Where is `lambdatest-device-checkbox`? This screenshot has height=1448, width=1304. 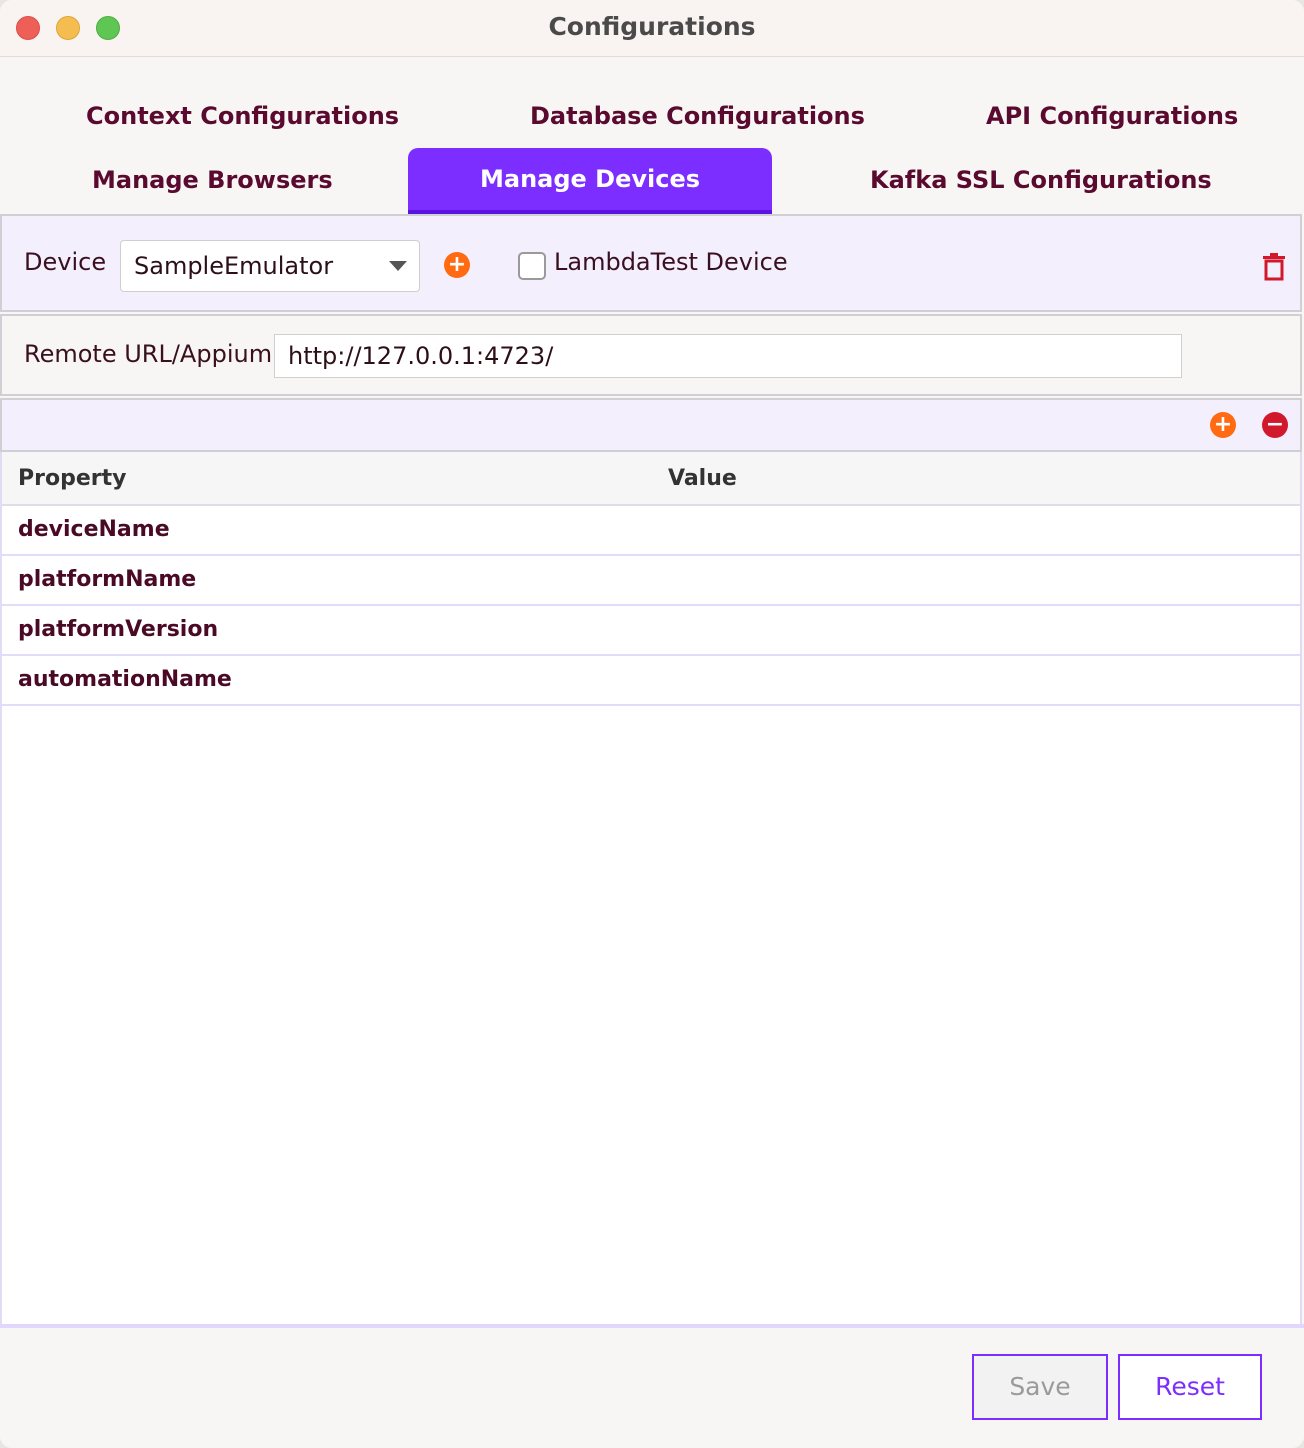
lambdatest-device-checkbox is located at coordinates (532, 266).